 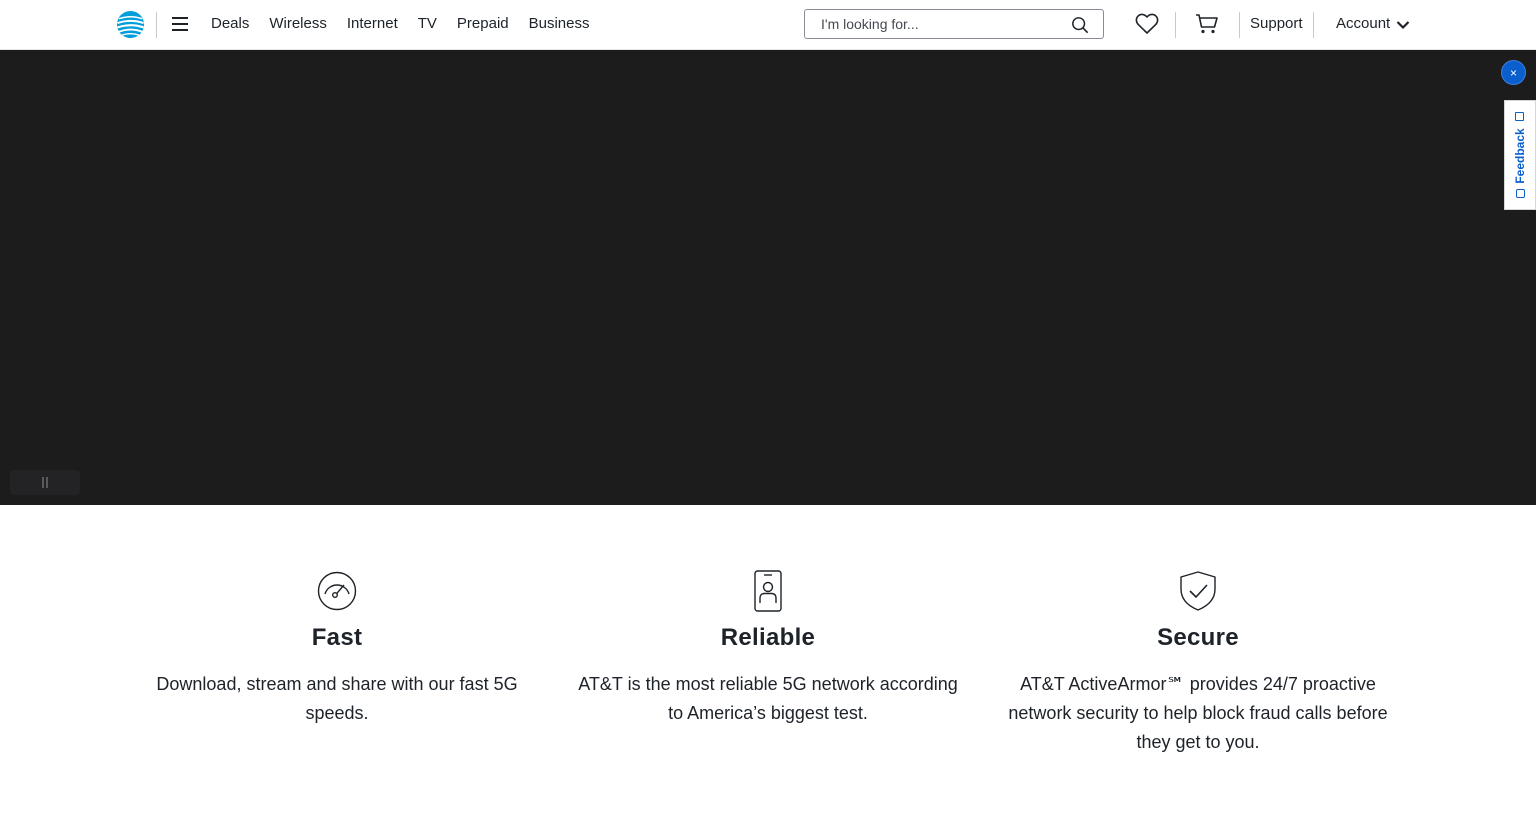 I want to click on search-box, so click(x=954, y=24).